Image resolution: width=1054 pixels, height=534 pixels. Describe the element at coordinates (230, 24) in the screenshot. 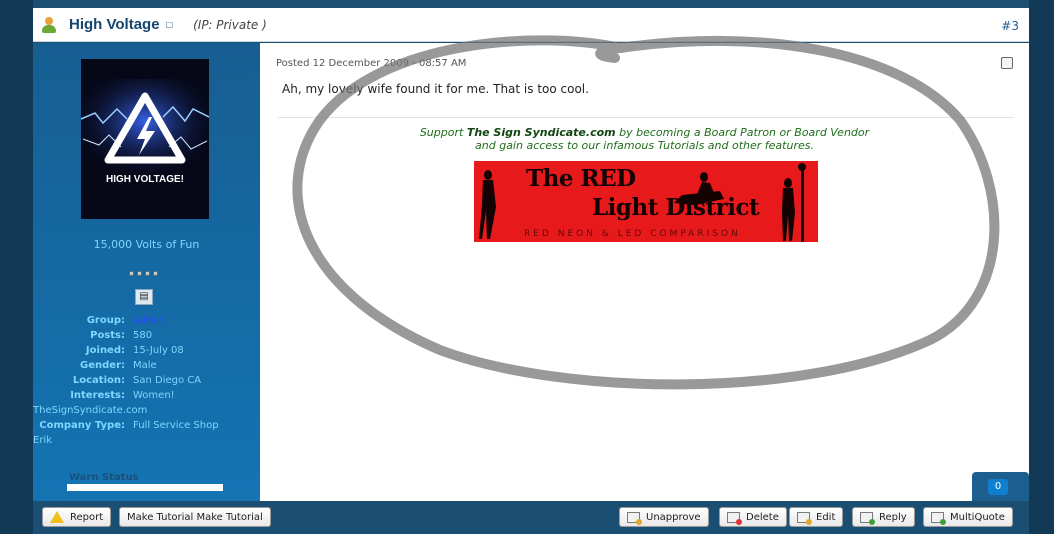

I see `ip-address: (IP: Private )` at that location.